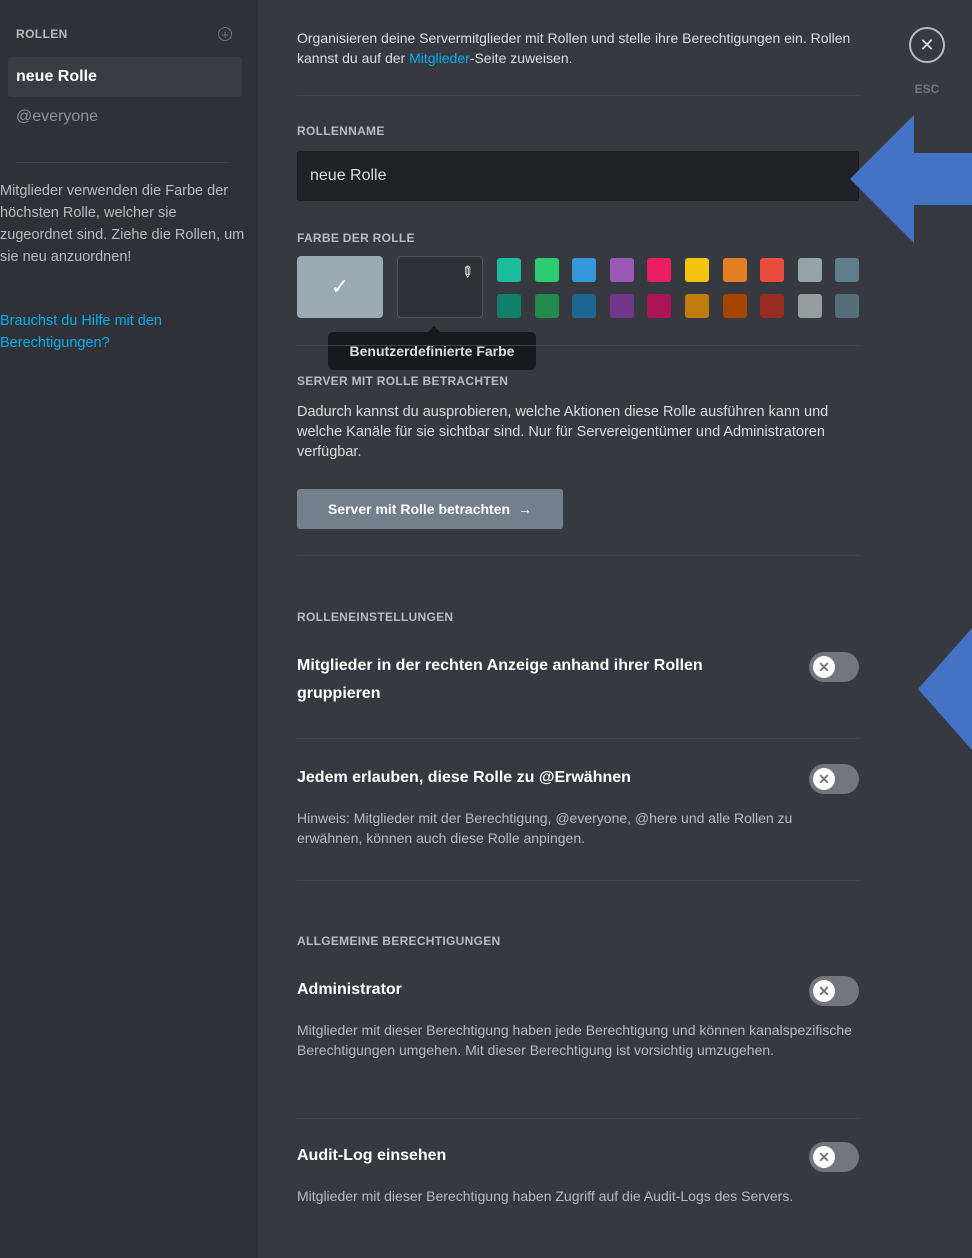 This screenshot has height=1258, width=972. I want to click on close-button: ✕, so click(927, 45).